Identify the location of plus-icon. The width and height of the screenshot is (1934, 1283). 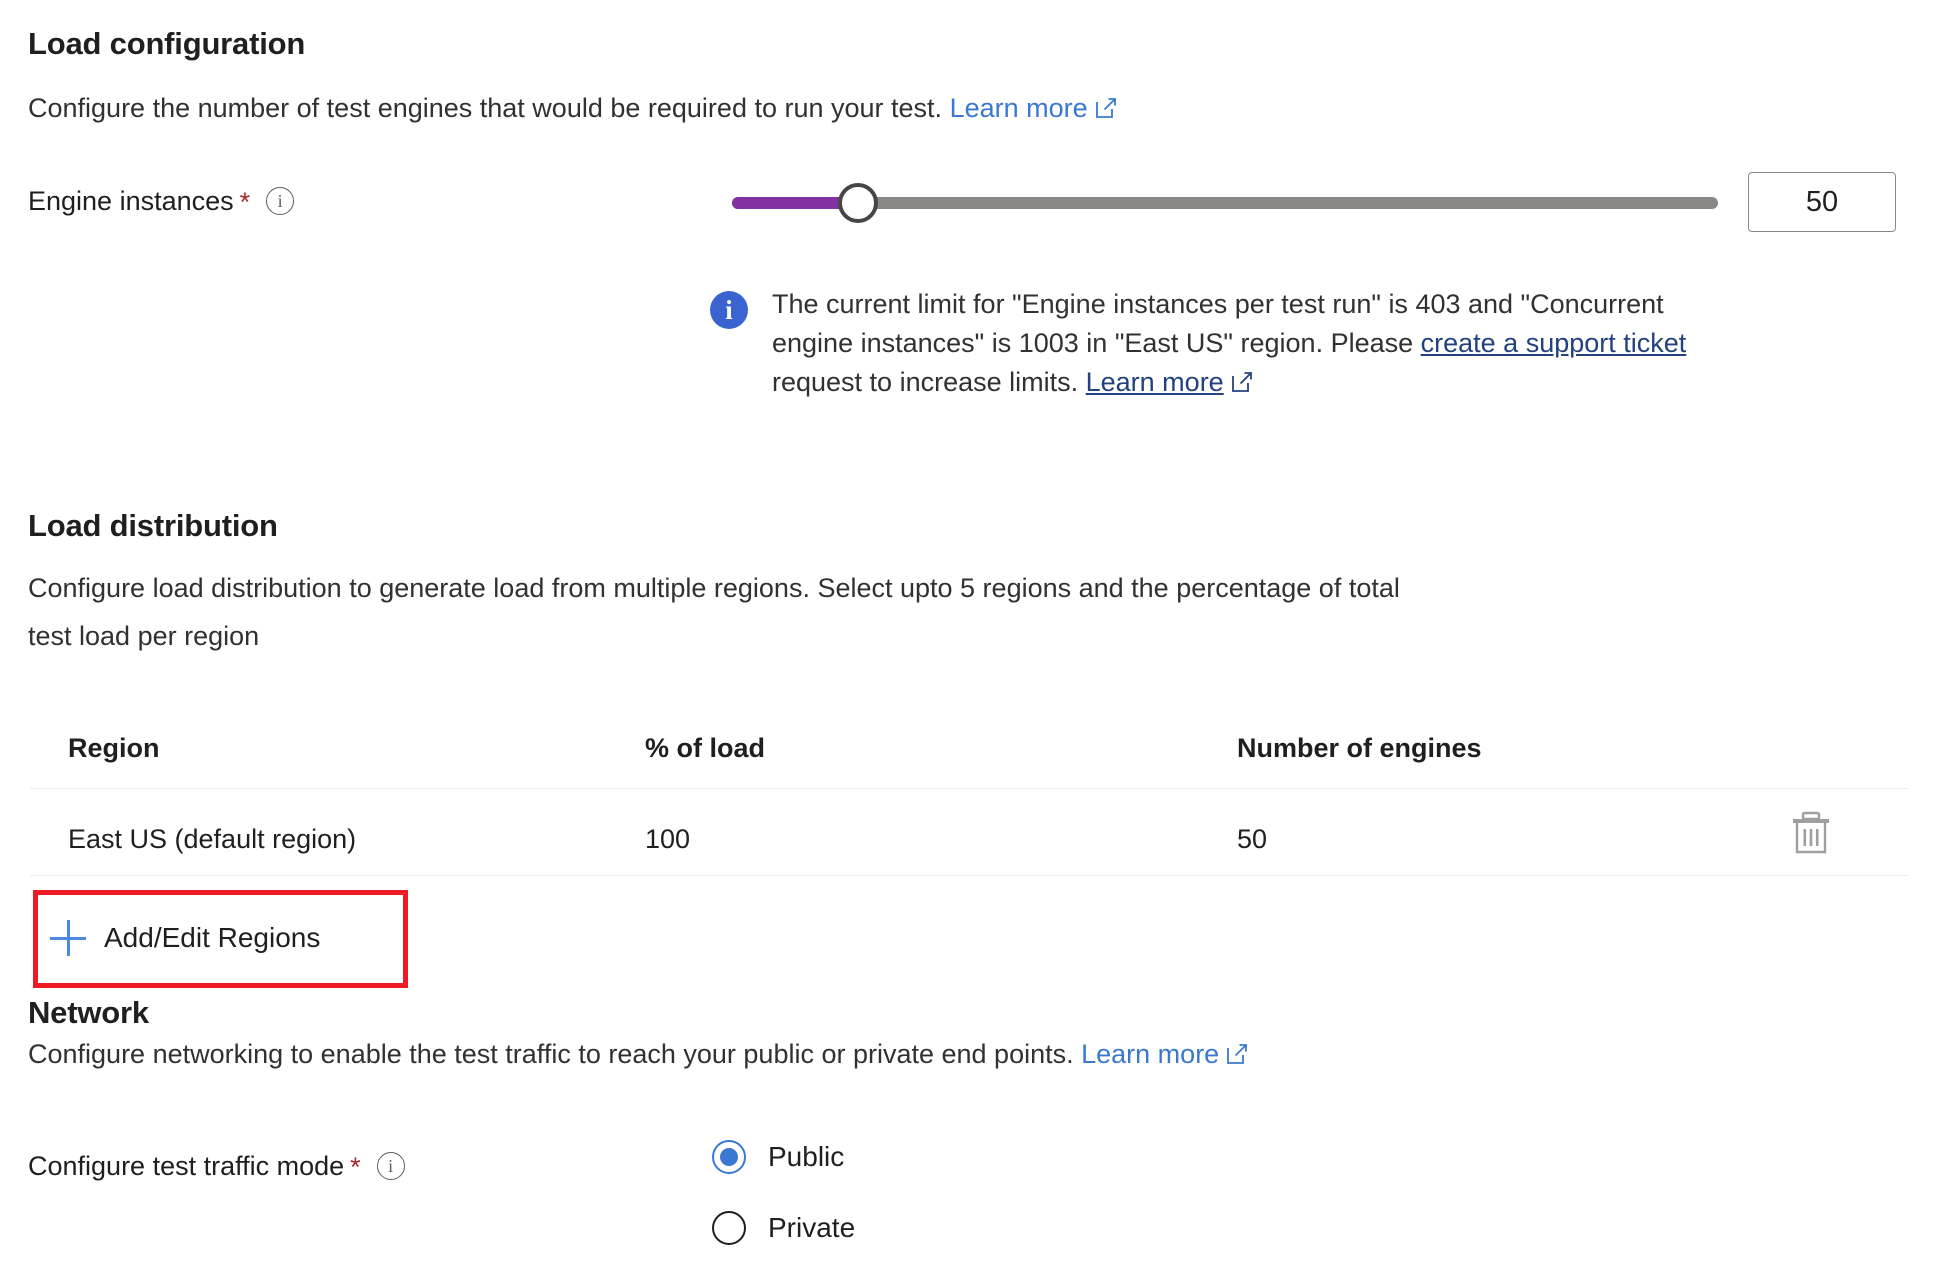
(68, 938).